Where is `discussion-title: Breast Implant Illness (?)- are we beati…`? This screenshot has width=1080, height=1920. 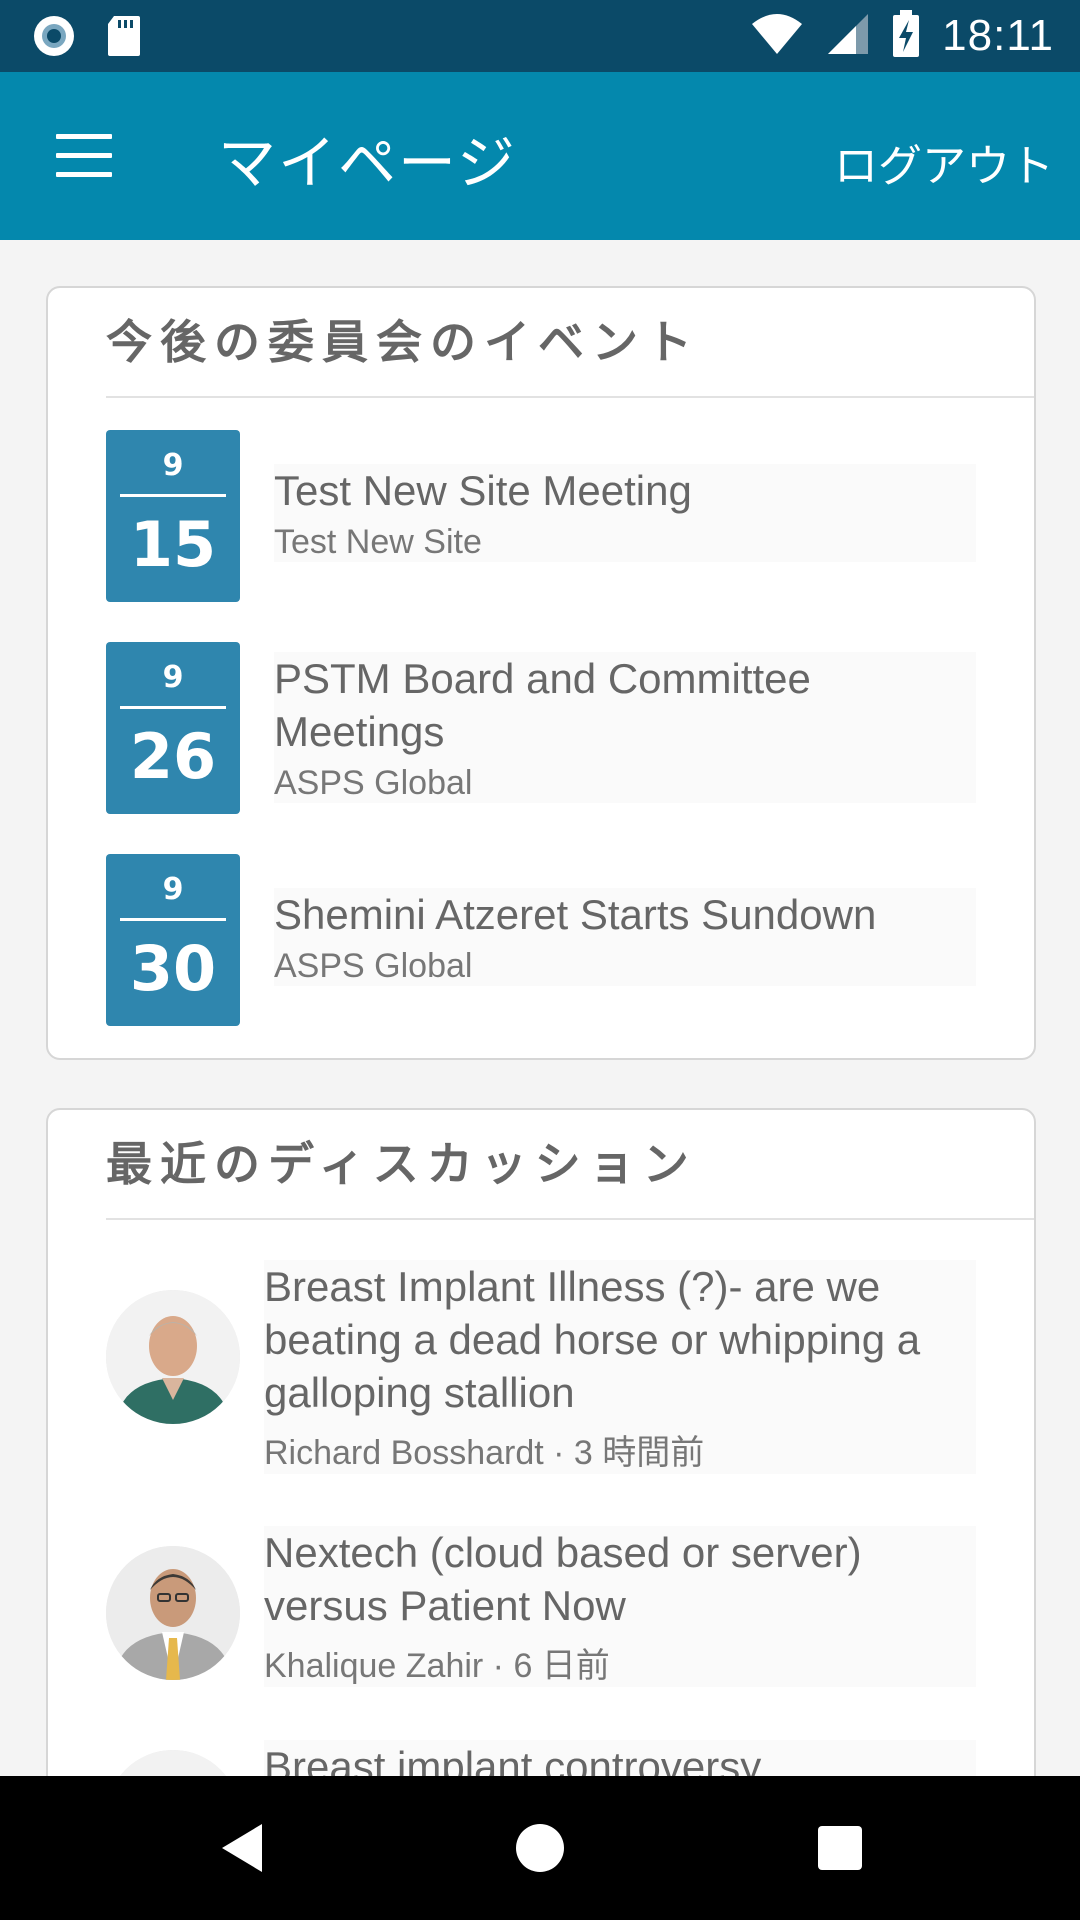 discussion-title: Breast Implant Illness (?)- are we beati… is located at coordinates (592, 1339).